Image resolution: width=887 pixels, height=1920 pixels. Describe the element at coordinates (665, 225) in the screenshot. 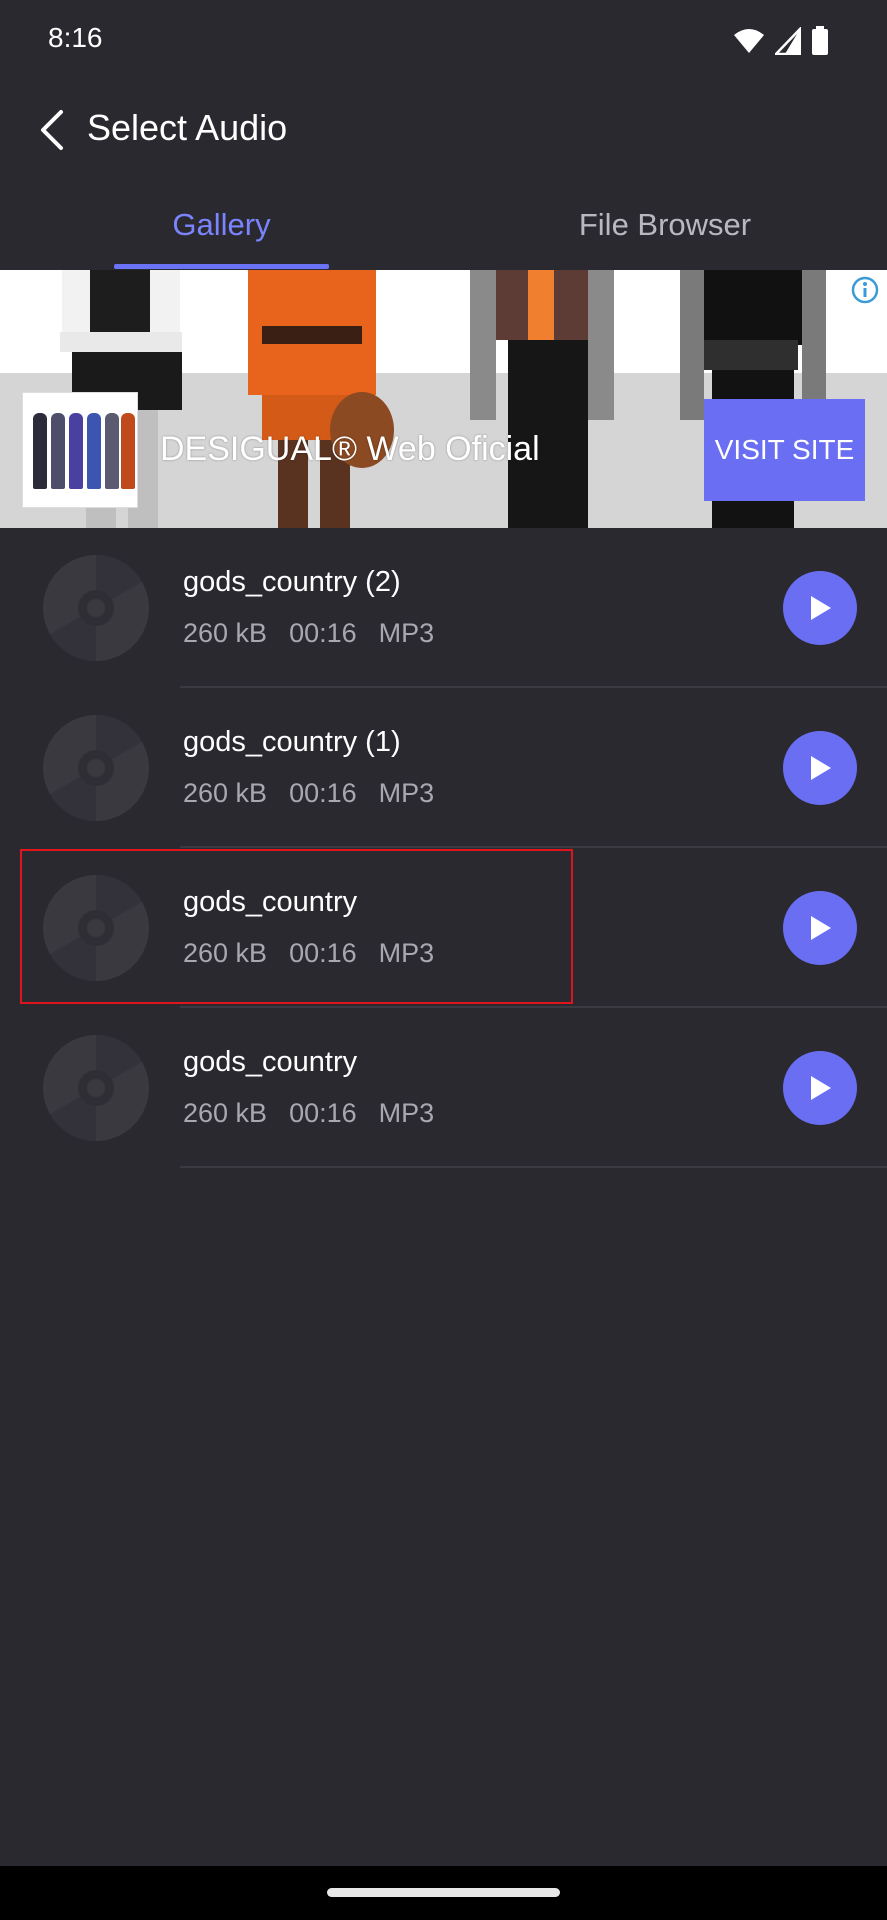

I see `tab-file-browser: File Browser` at that location.